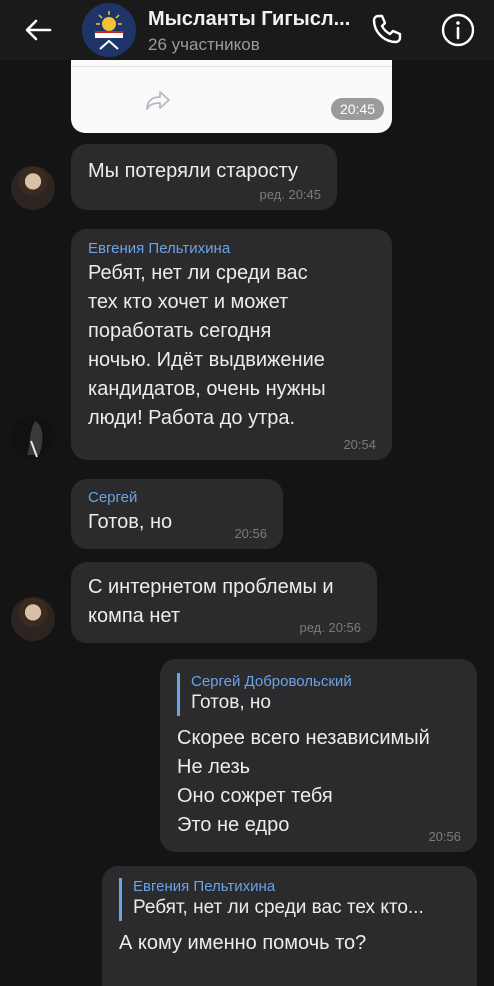 Image resolution: width=494 pixels, height=986 pixels. I want to click on quoted-sender: Сергей Добровольский, so click(271, 681).